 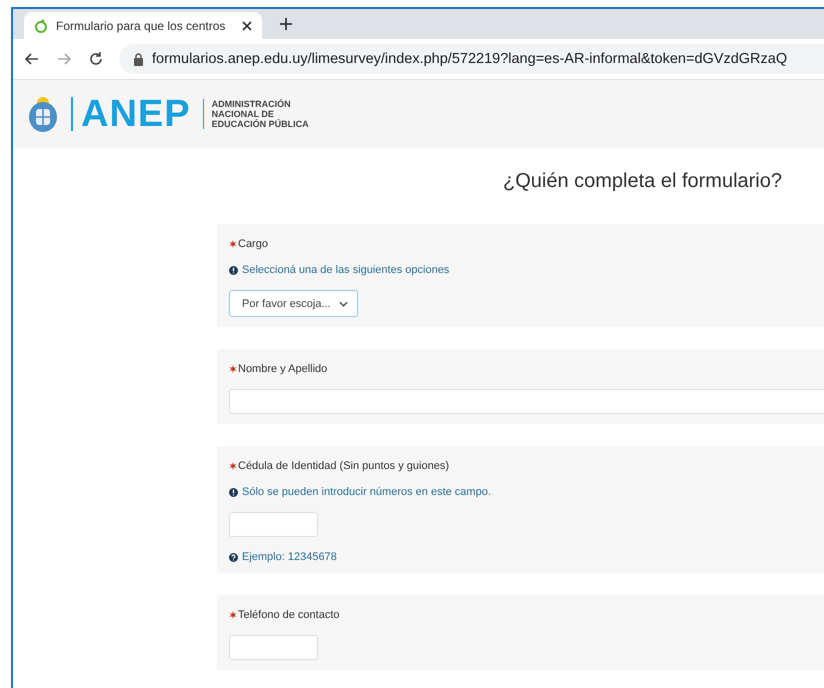 I want to click on reload-icon, so click(x=96, y=59).